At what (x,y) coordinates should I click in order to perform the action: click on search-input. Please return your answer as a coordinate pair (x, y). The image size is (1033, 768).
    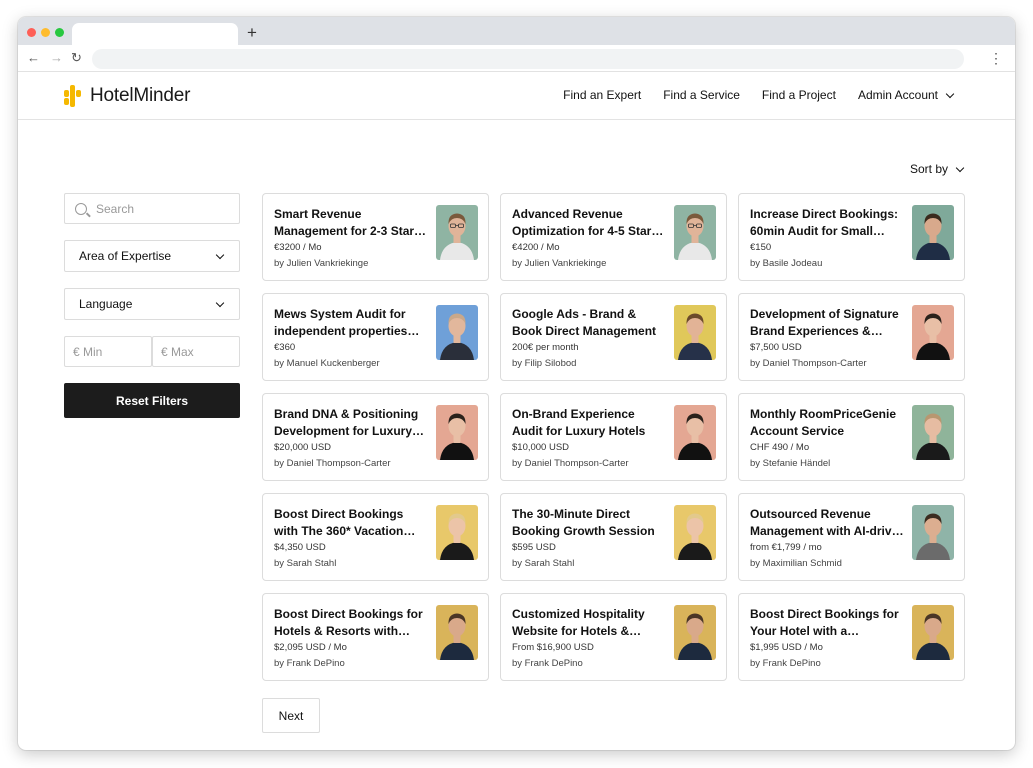
    Looking at the image, I should click on (161, 208).